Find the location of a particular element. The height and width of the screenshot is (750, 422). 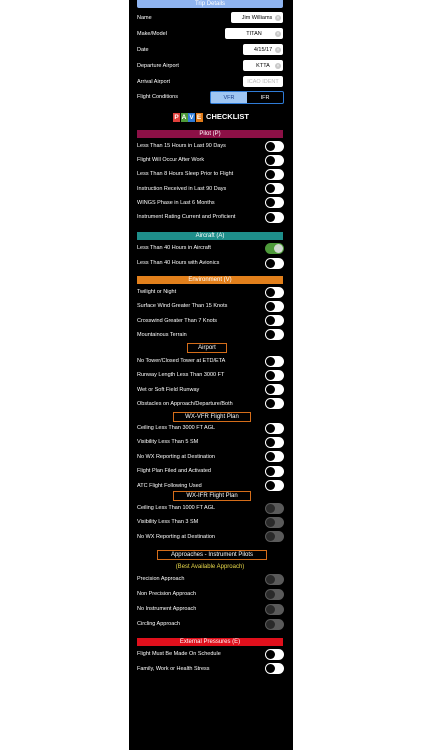

checklist-item-label: Mountainous Terrain is located at coordinates (162, 334).